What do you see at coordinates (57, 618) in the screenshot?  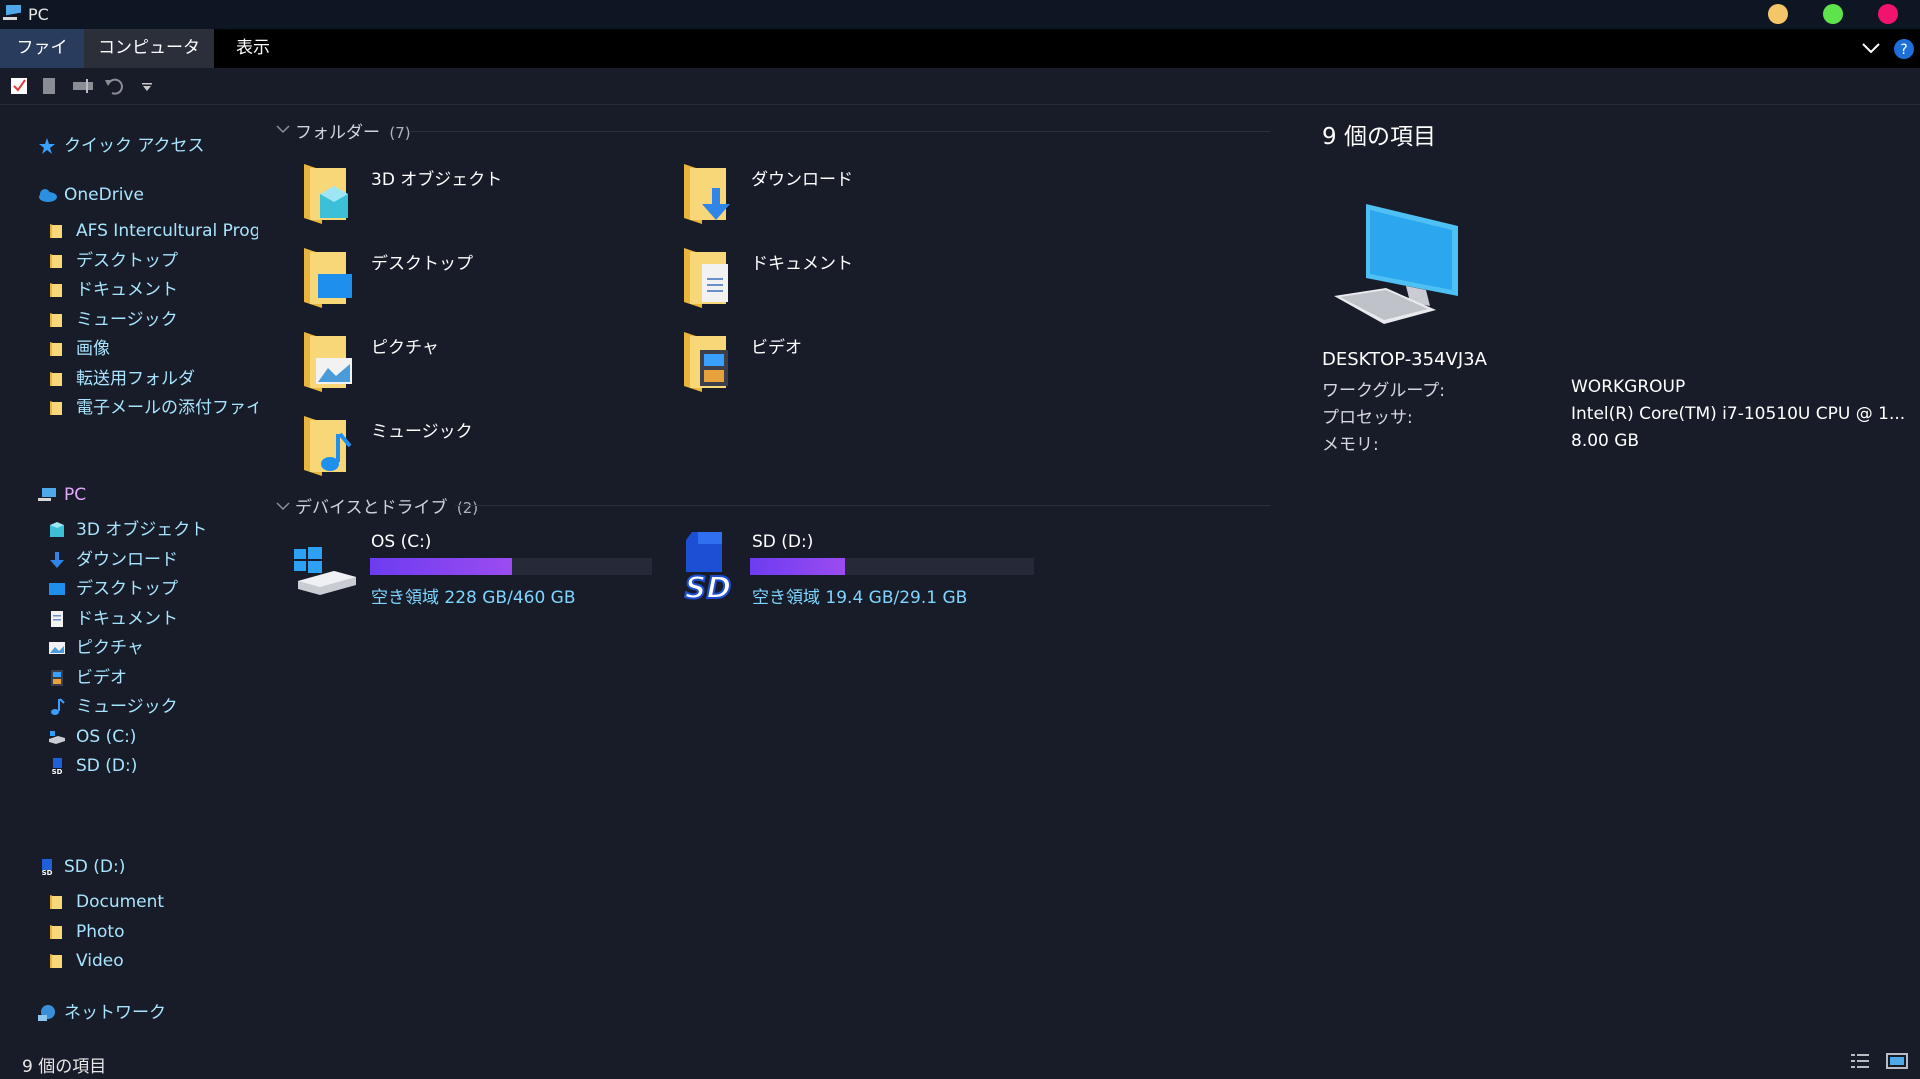 I see `document-icon` at bounding box center [57, 618].